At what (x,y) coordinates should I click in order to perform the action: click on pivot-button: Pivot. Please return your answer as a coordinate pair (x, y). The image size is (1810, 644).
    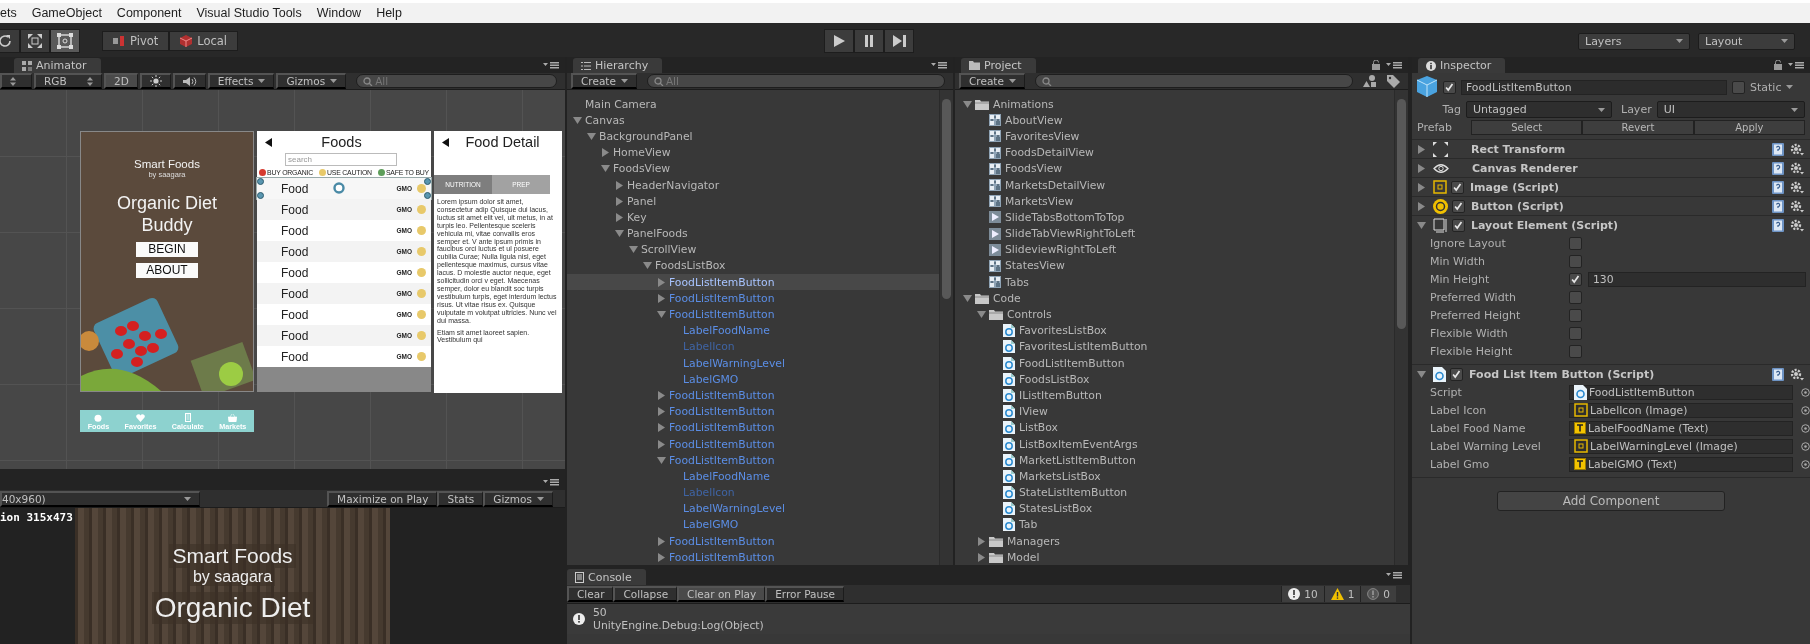
    Looking at the image, I should click on (136, 41).